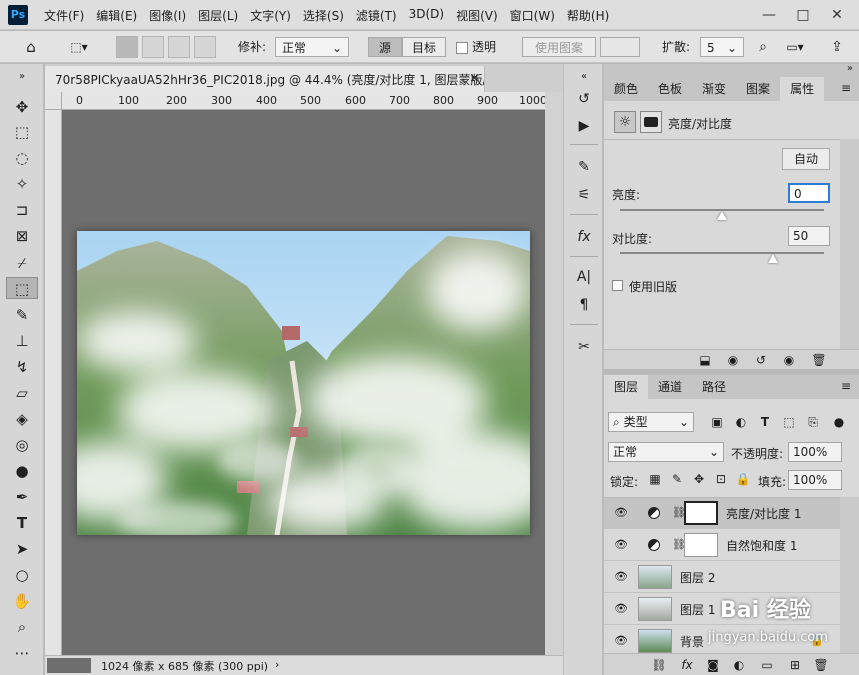 The width and height of the screenshot is (859, 675). What do you see at coordinates (270, 15) in the screenshot?
I see `menu-type: 文字(Y)` at bounding box center [270, 15].